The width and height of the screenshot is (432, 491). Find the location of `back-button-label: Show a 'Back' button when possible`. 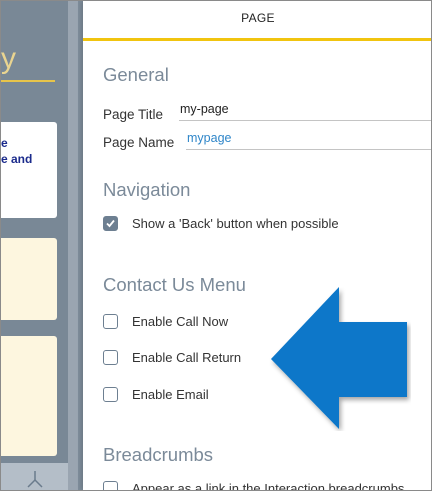

back-button-label: Show a 'Back' button when possible is located at coordinates (235, 223).